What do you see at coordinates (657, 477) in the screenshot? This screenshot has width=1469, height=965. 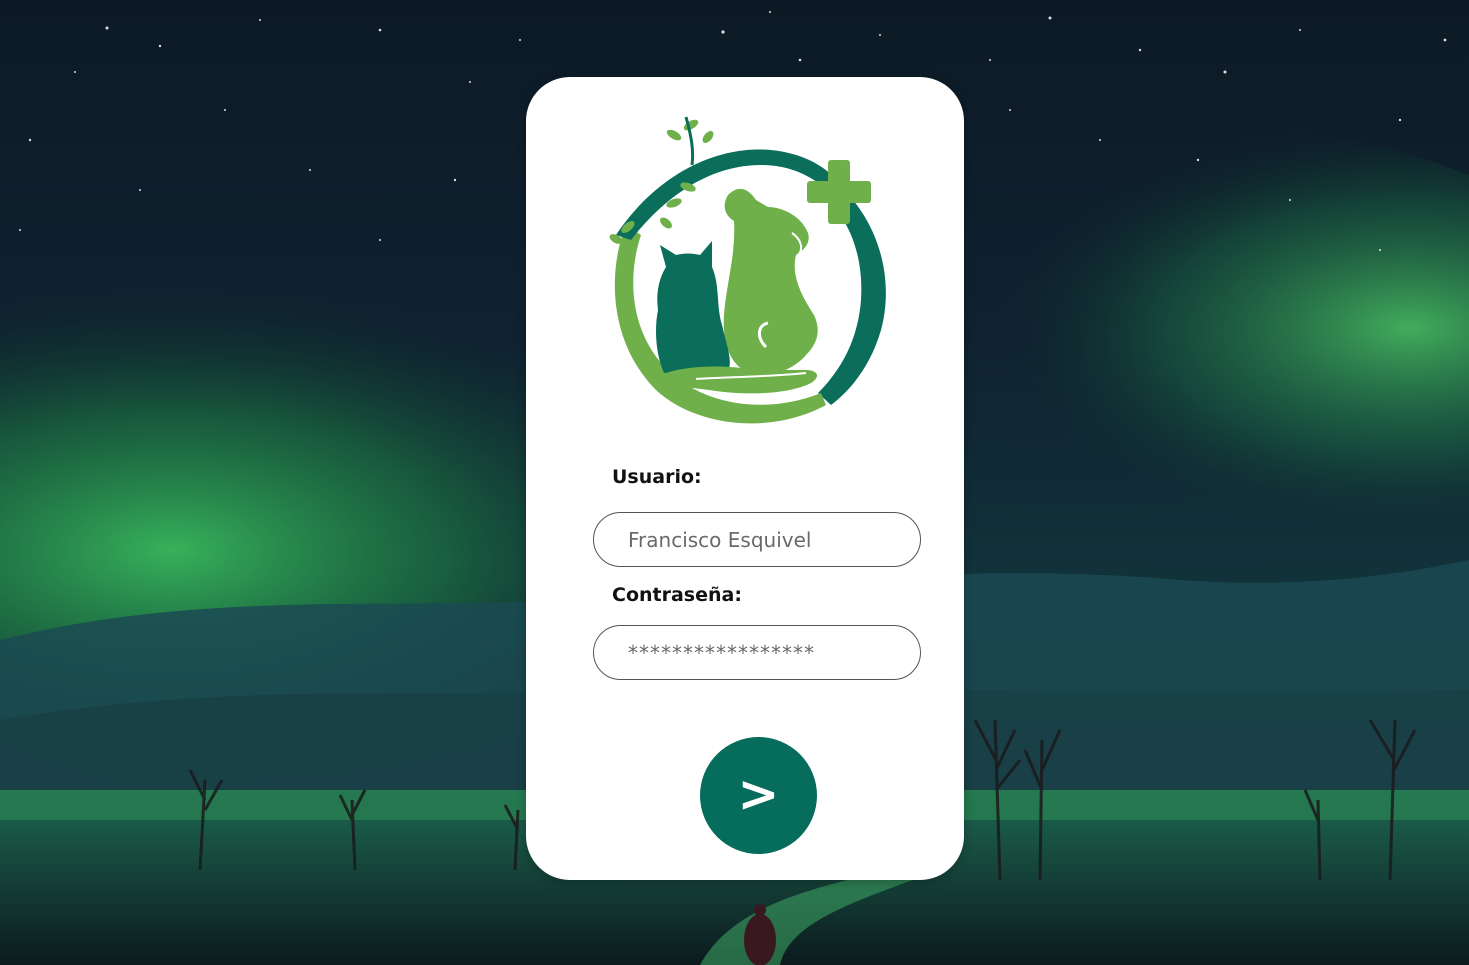 I see `user-label: Usuario:` at bounding box center [657, 477].